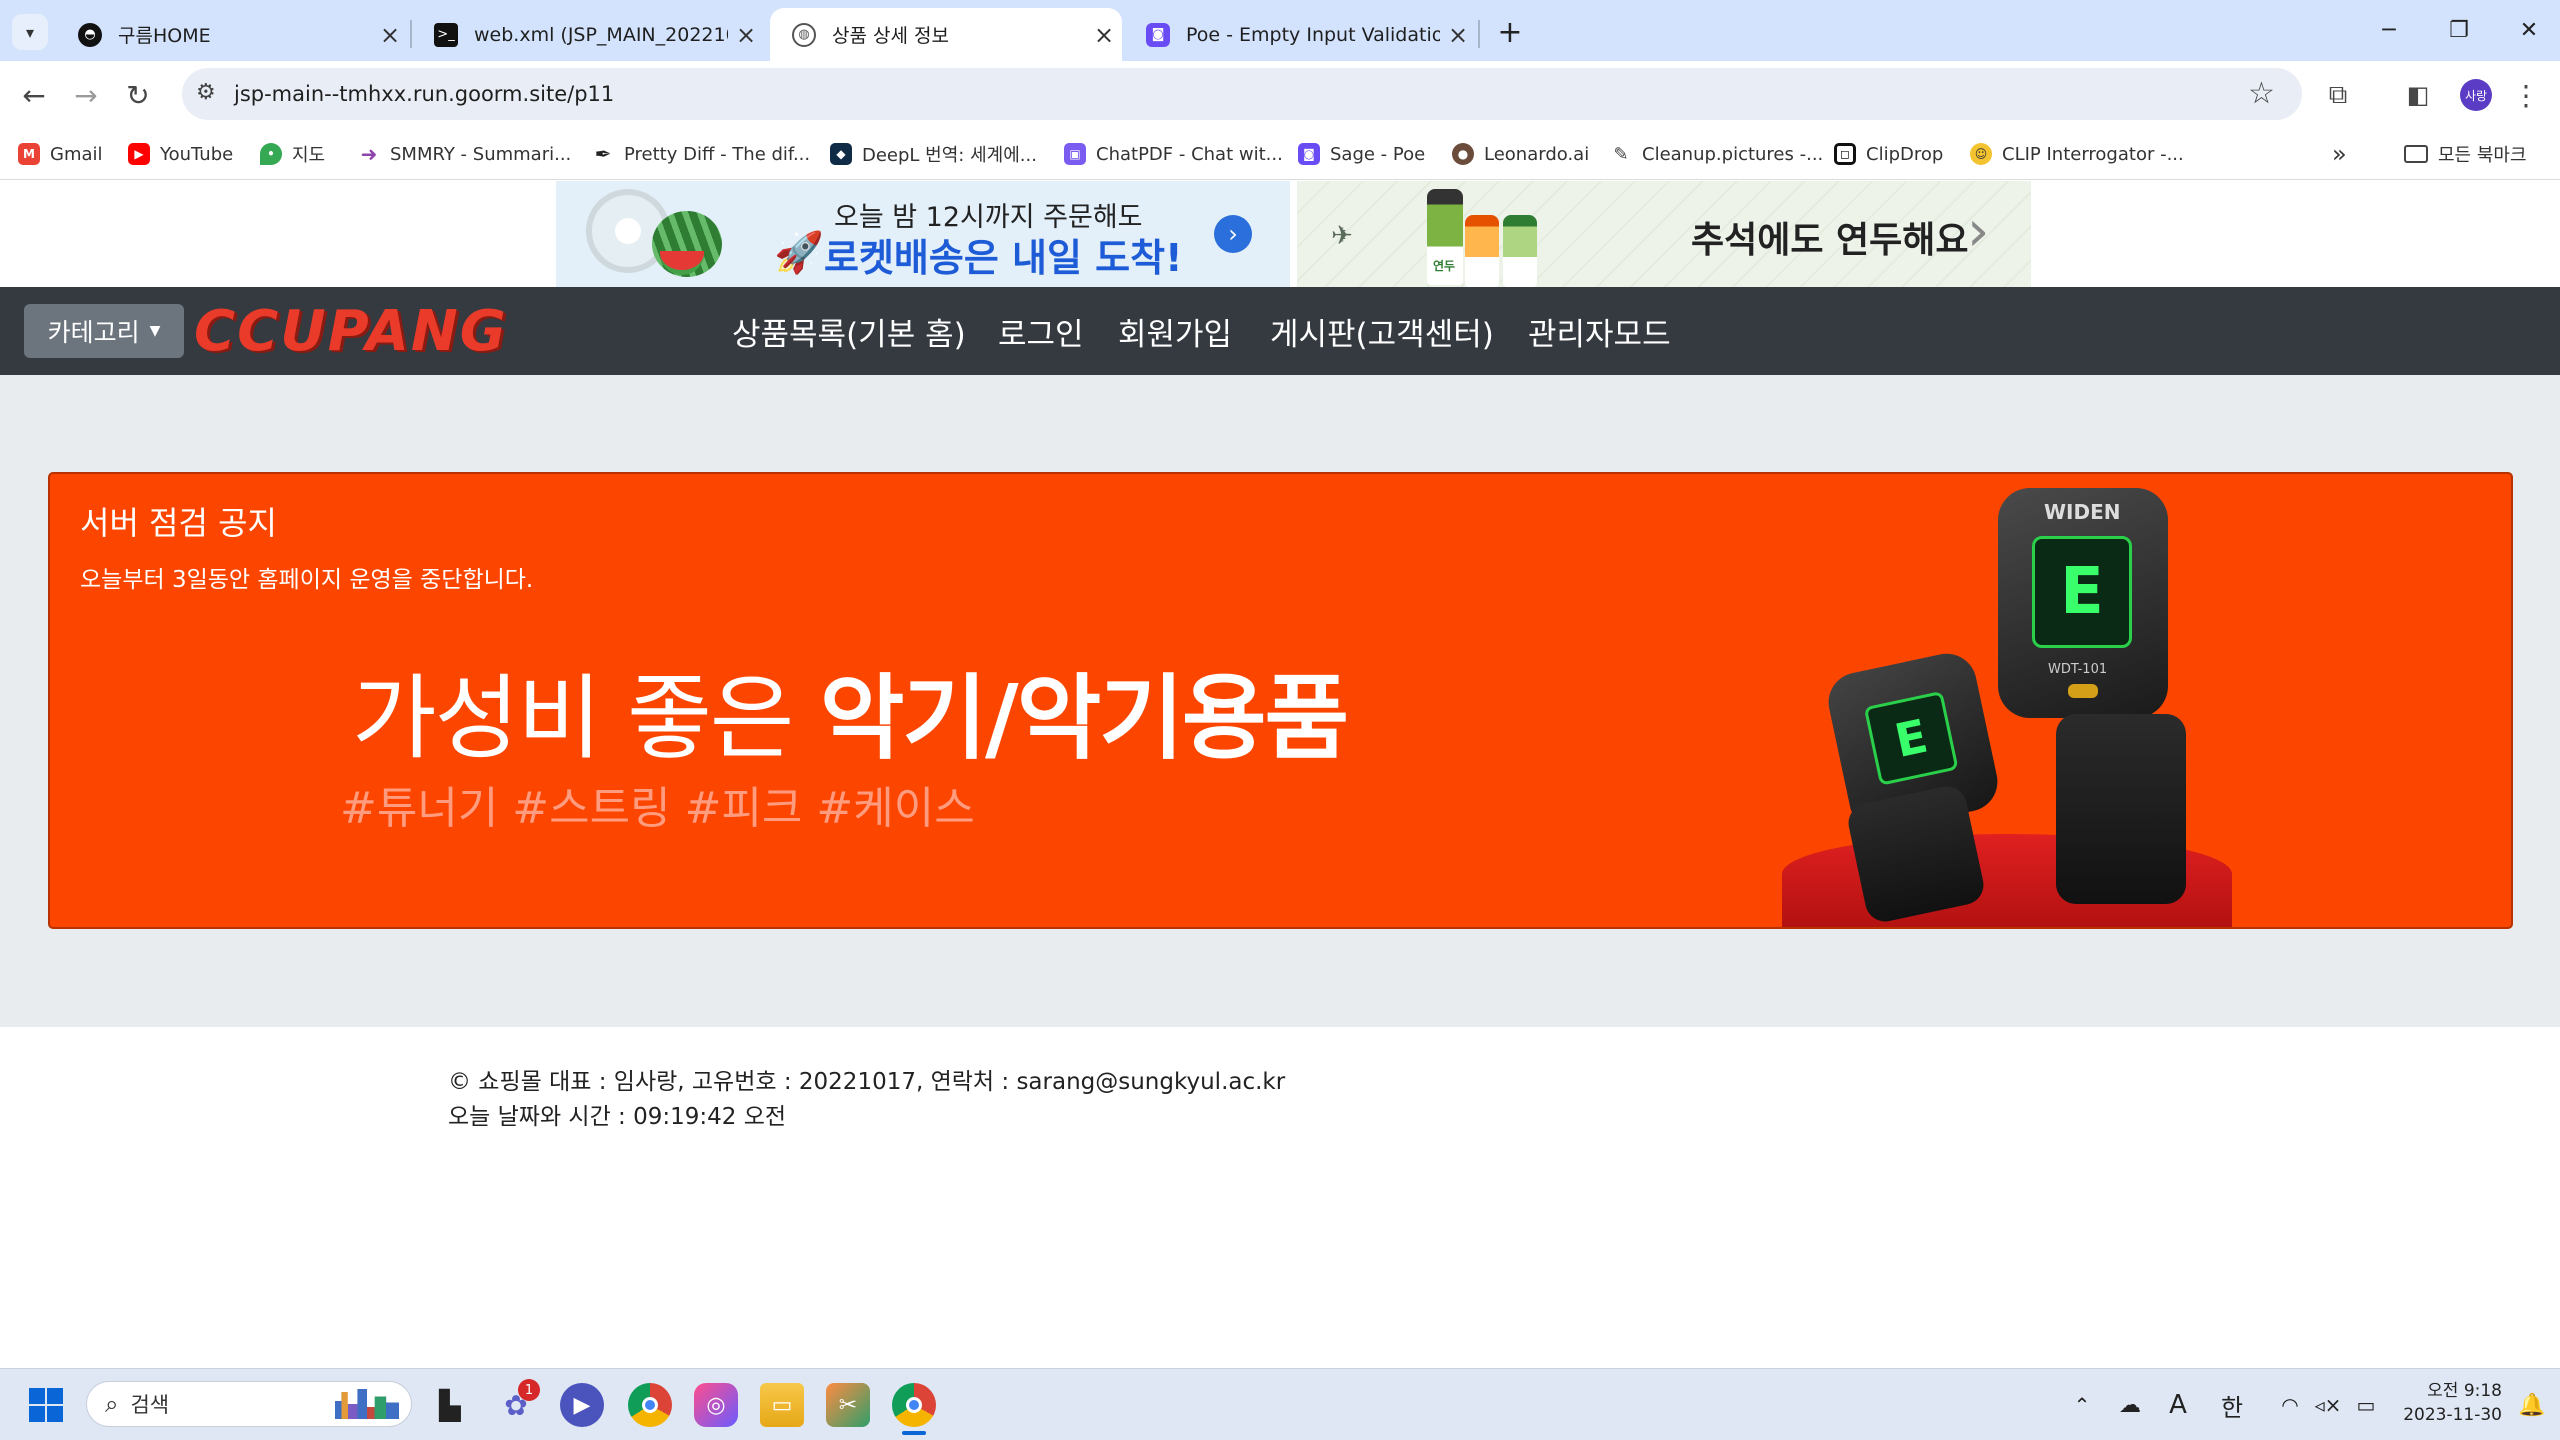 The image size is (2560, 1440). I want to click on minimize-icon: ─, so click(2389, 30).